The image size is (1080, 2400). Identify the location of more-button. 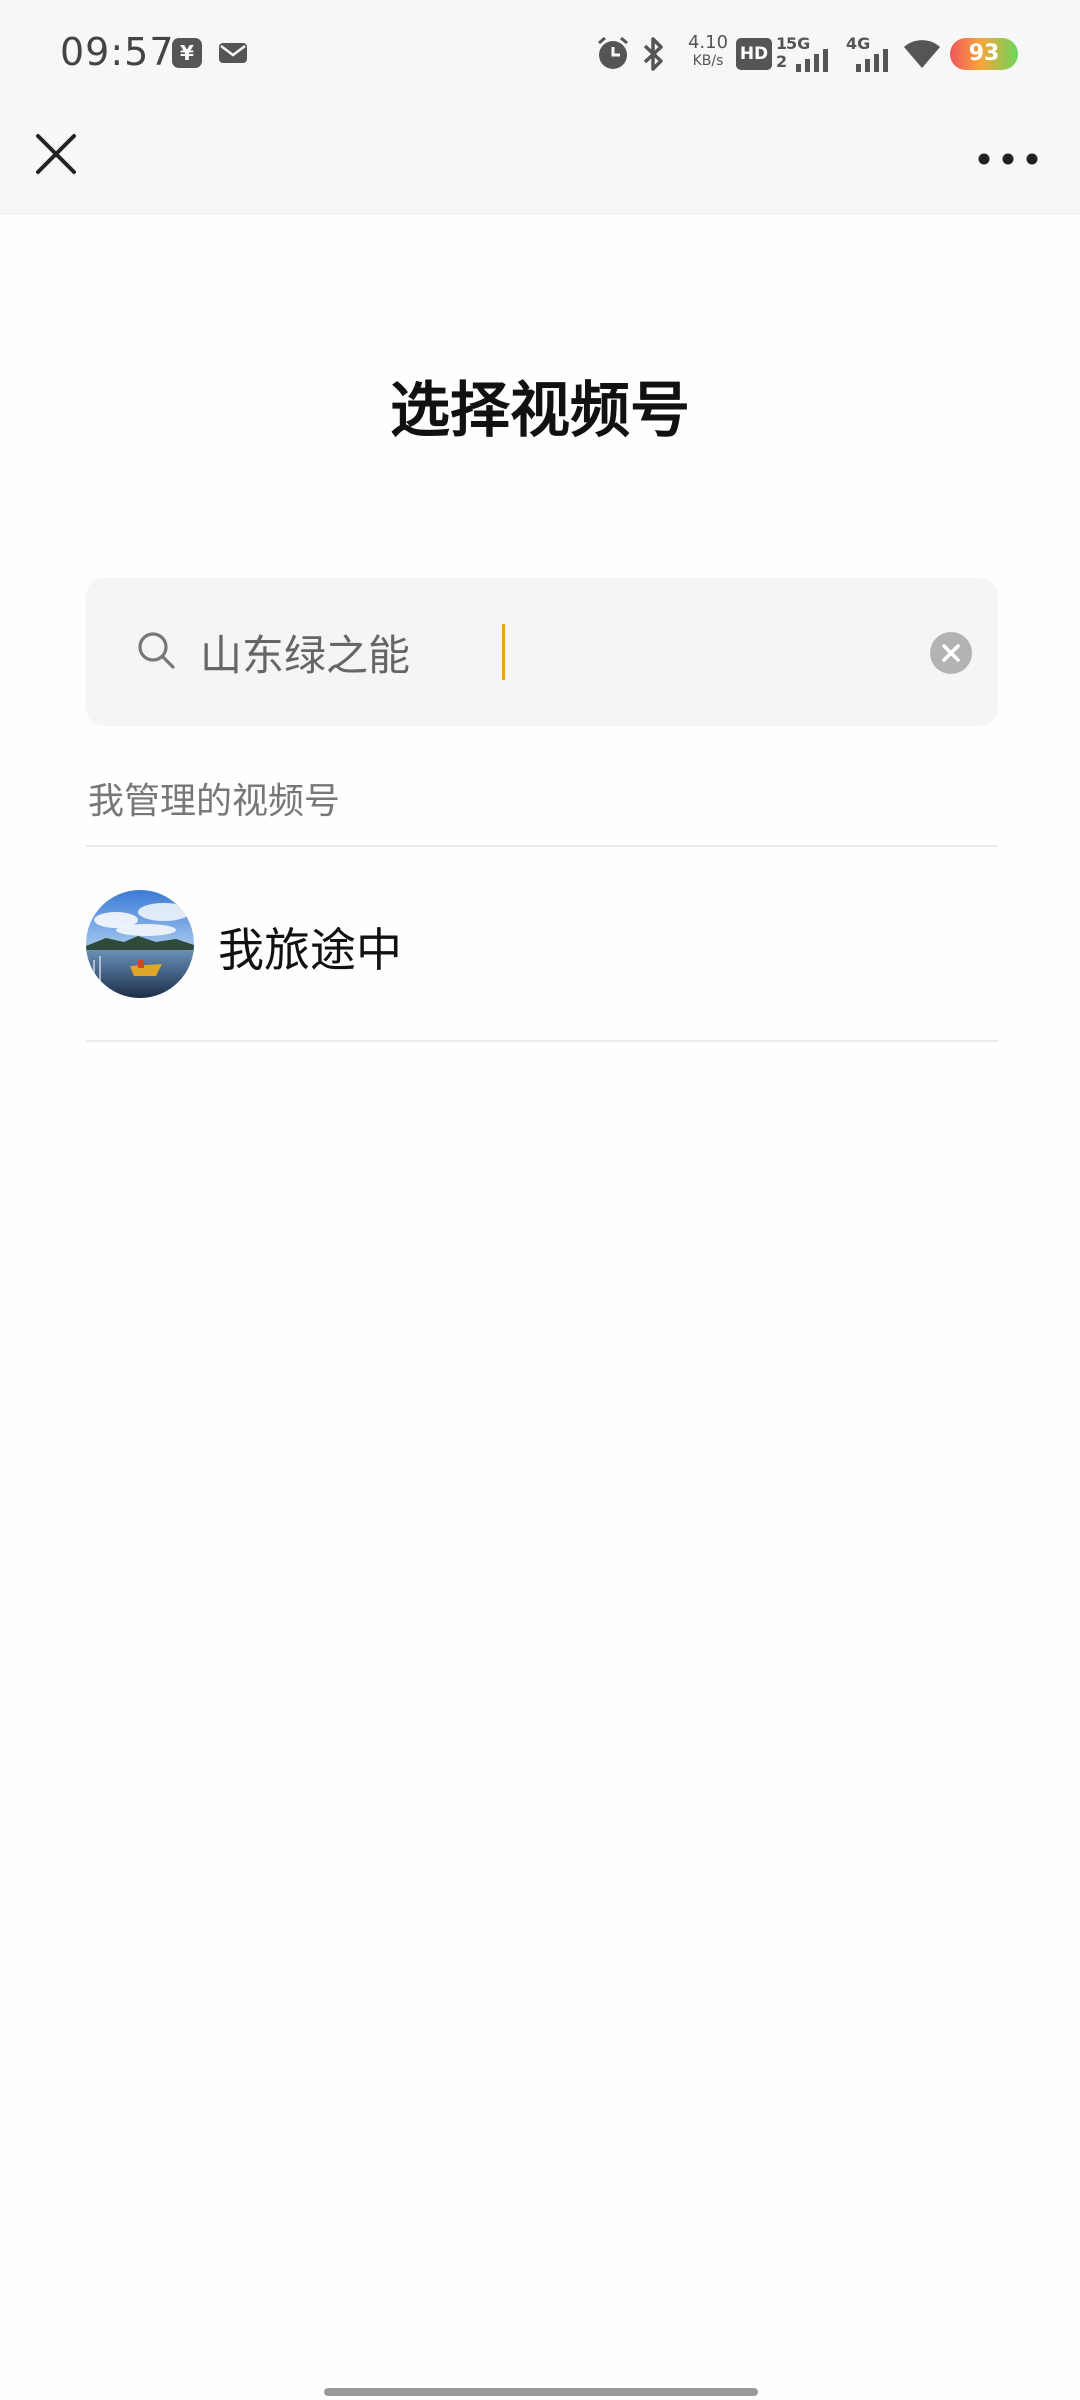
(1008, 159).